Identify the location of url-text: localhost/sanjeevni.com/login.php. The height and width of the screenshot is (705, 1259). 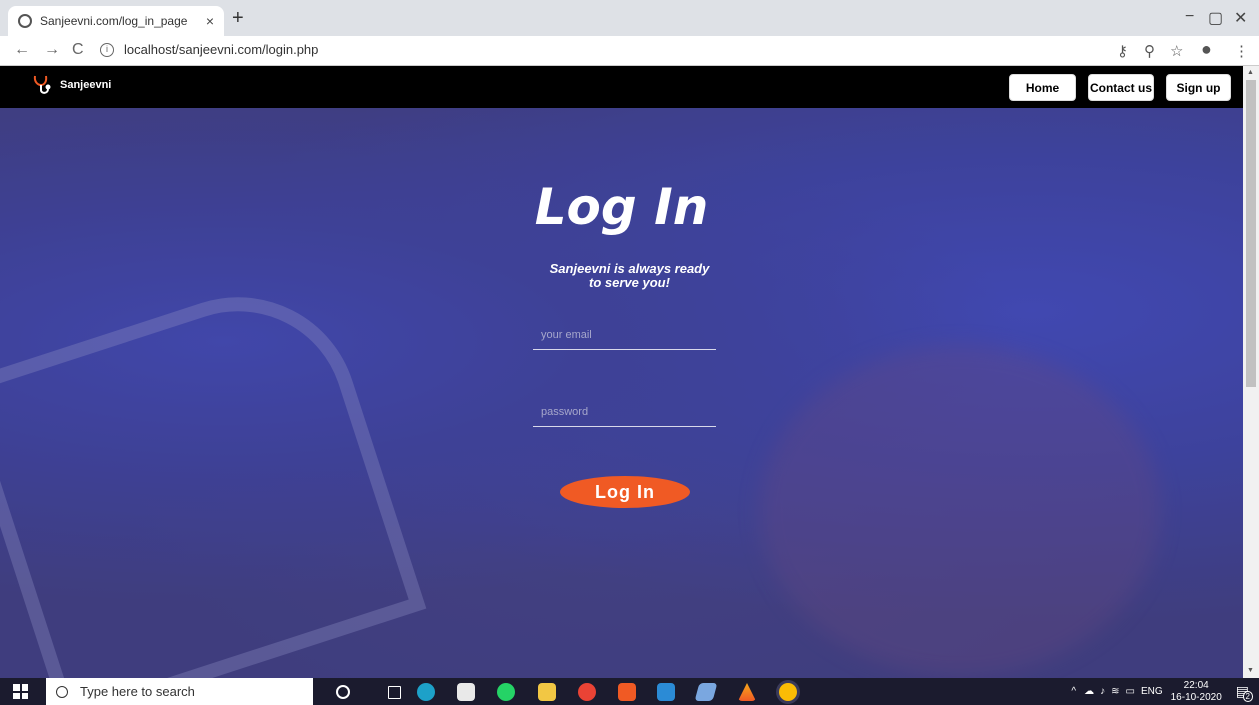
(221, 49).